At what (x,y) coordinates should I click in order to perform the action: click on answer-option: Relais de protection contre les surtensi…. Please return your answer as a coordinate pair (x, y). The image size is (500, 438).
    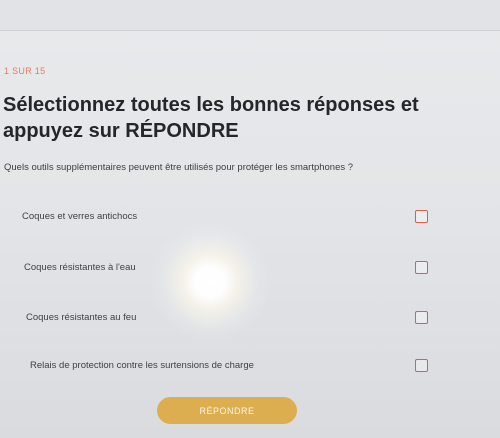
    Looking at the image, I should click on (229, 365).